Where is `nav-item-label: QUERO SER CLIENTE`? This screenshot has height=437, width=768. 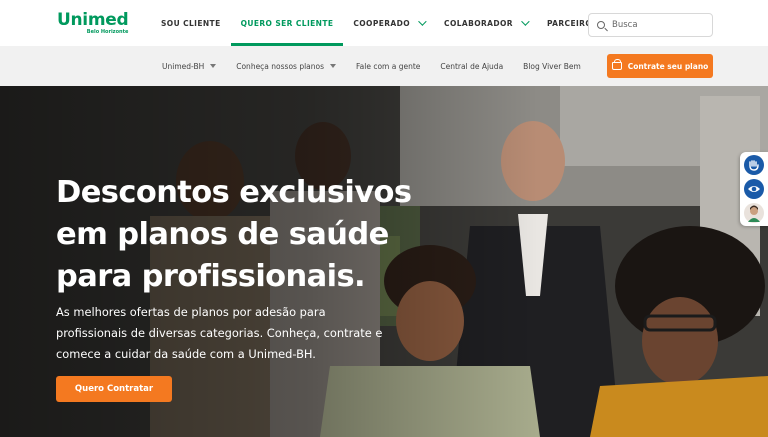
nav-item-label: QUERO SER CLIENTE is located at coordinates (287, 23).